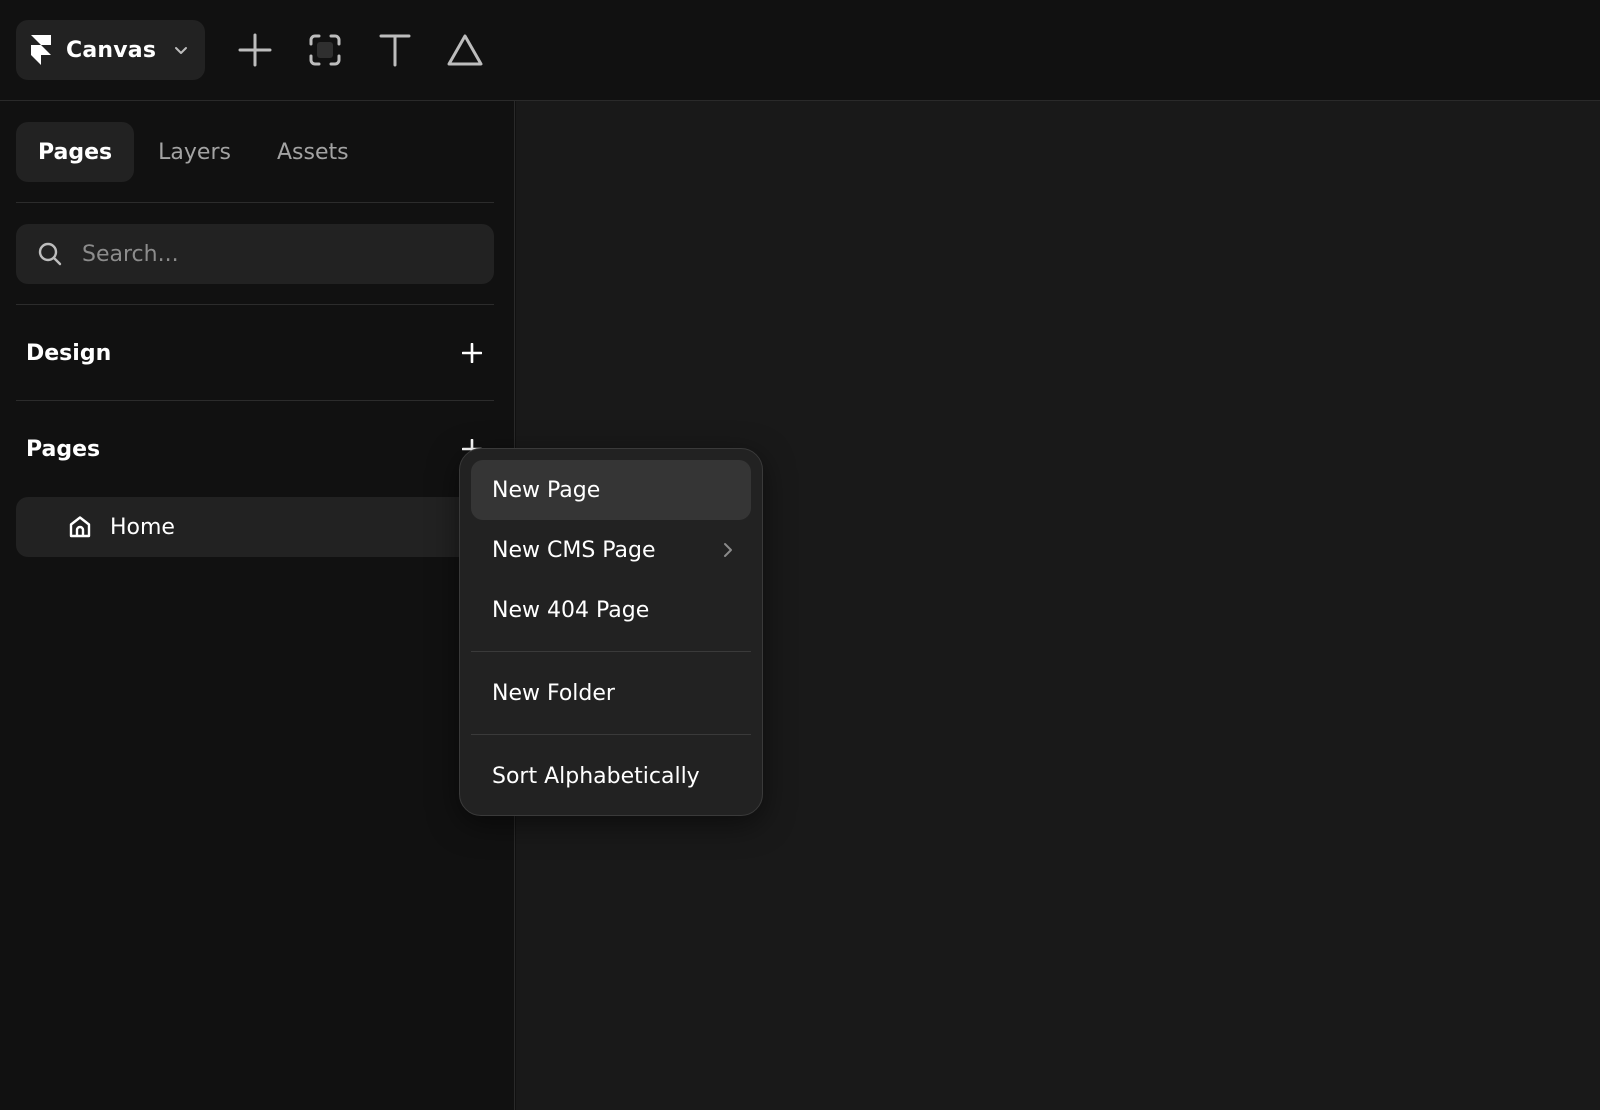 Image resolution: width=1600 pixels, height=1110 pixels. What do you see at coordinates (142, 527) in the screenshot?
I see `page-item-label: Home` at bounding box center [142, 527].